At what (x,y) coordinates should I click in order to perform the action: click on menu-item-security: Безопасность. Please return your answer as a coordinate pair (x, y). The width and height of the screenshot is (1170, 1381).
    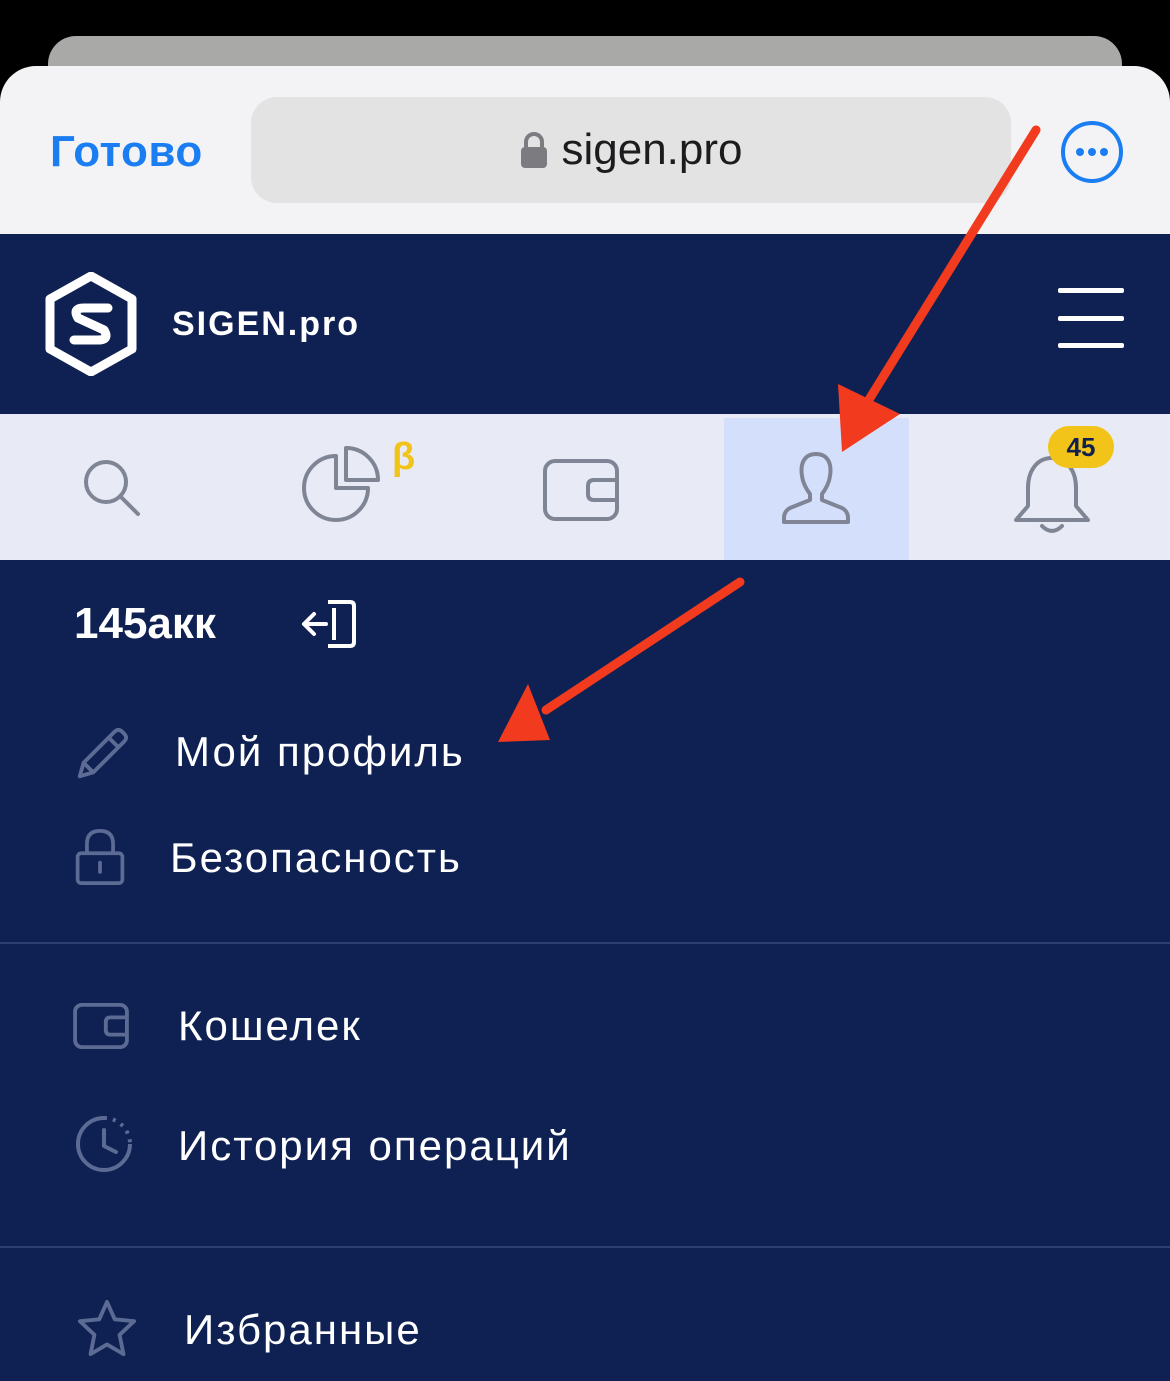
    Looking at the image, I should click on (585, 858).